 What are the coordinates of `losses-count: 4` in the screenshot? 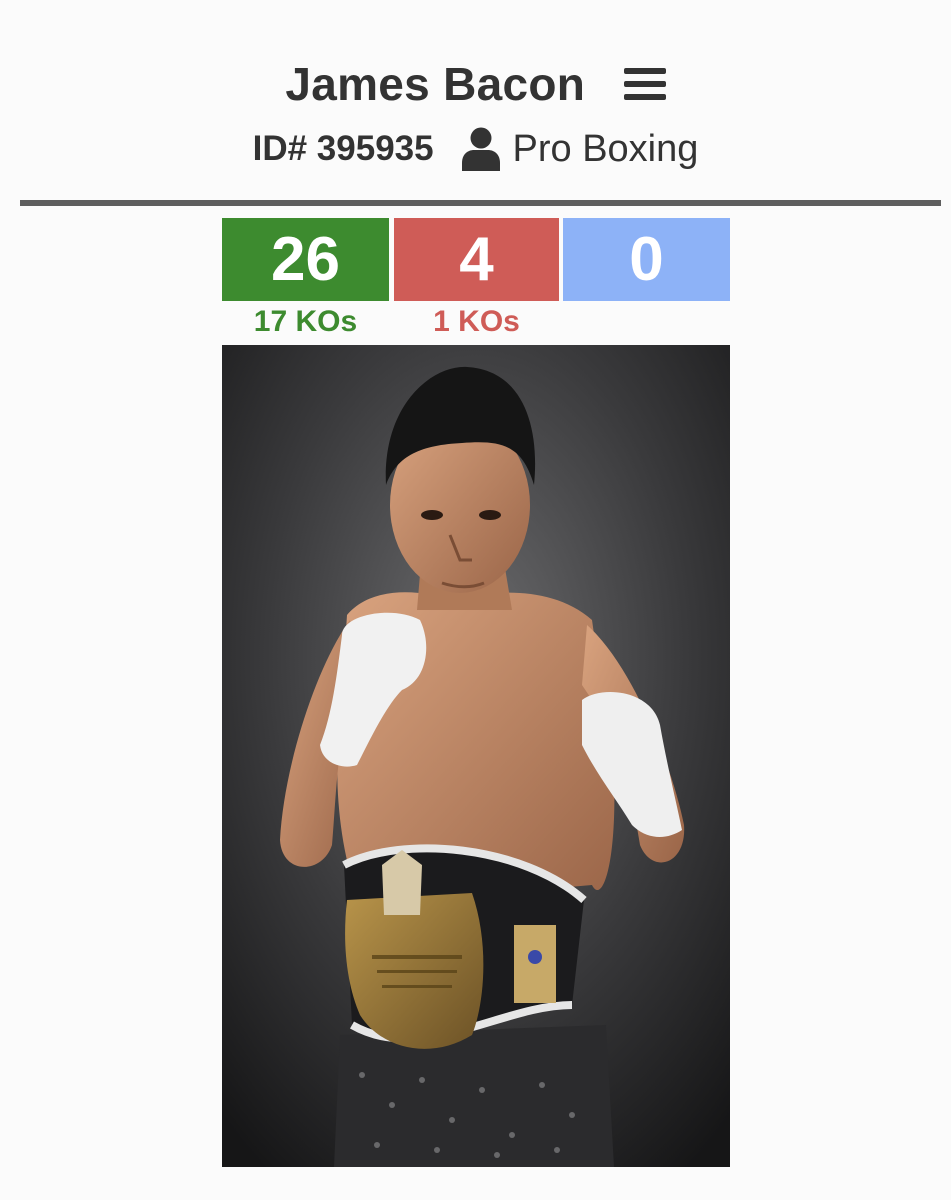 It's located at (476, 259).